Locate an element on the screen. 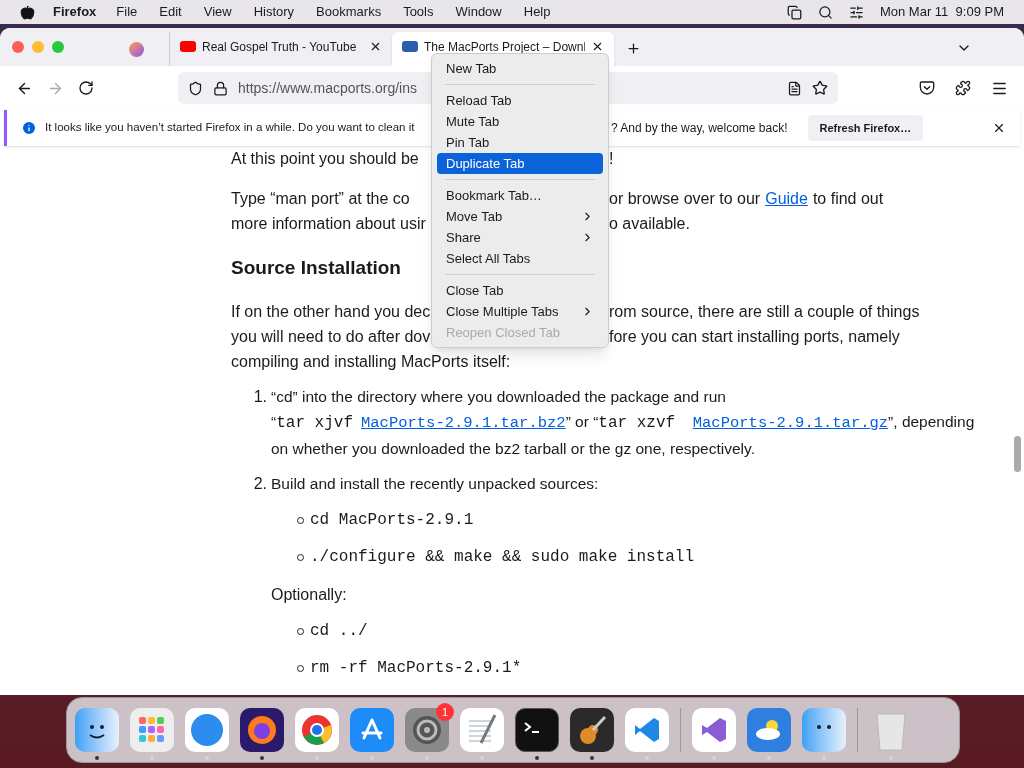 The width and height of the screenshot is (1024, 768). paragraph-text: At this point you should be is located at coordinates (325, 159).